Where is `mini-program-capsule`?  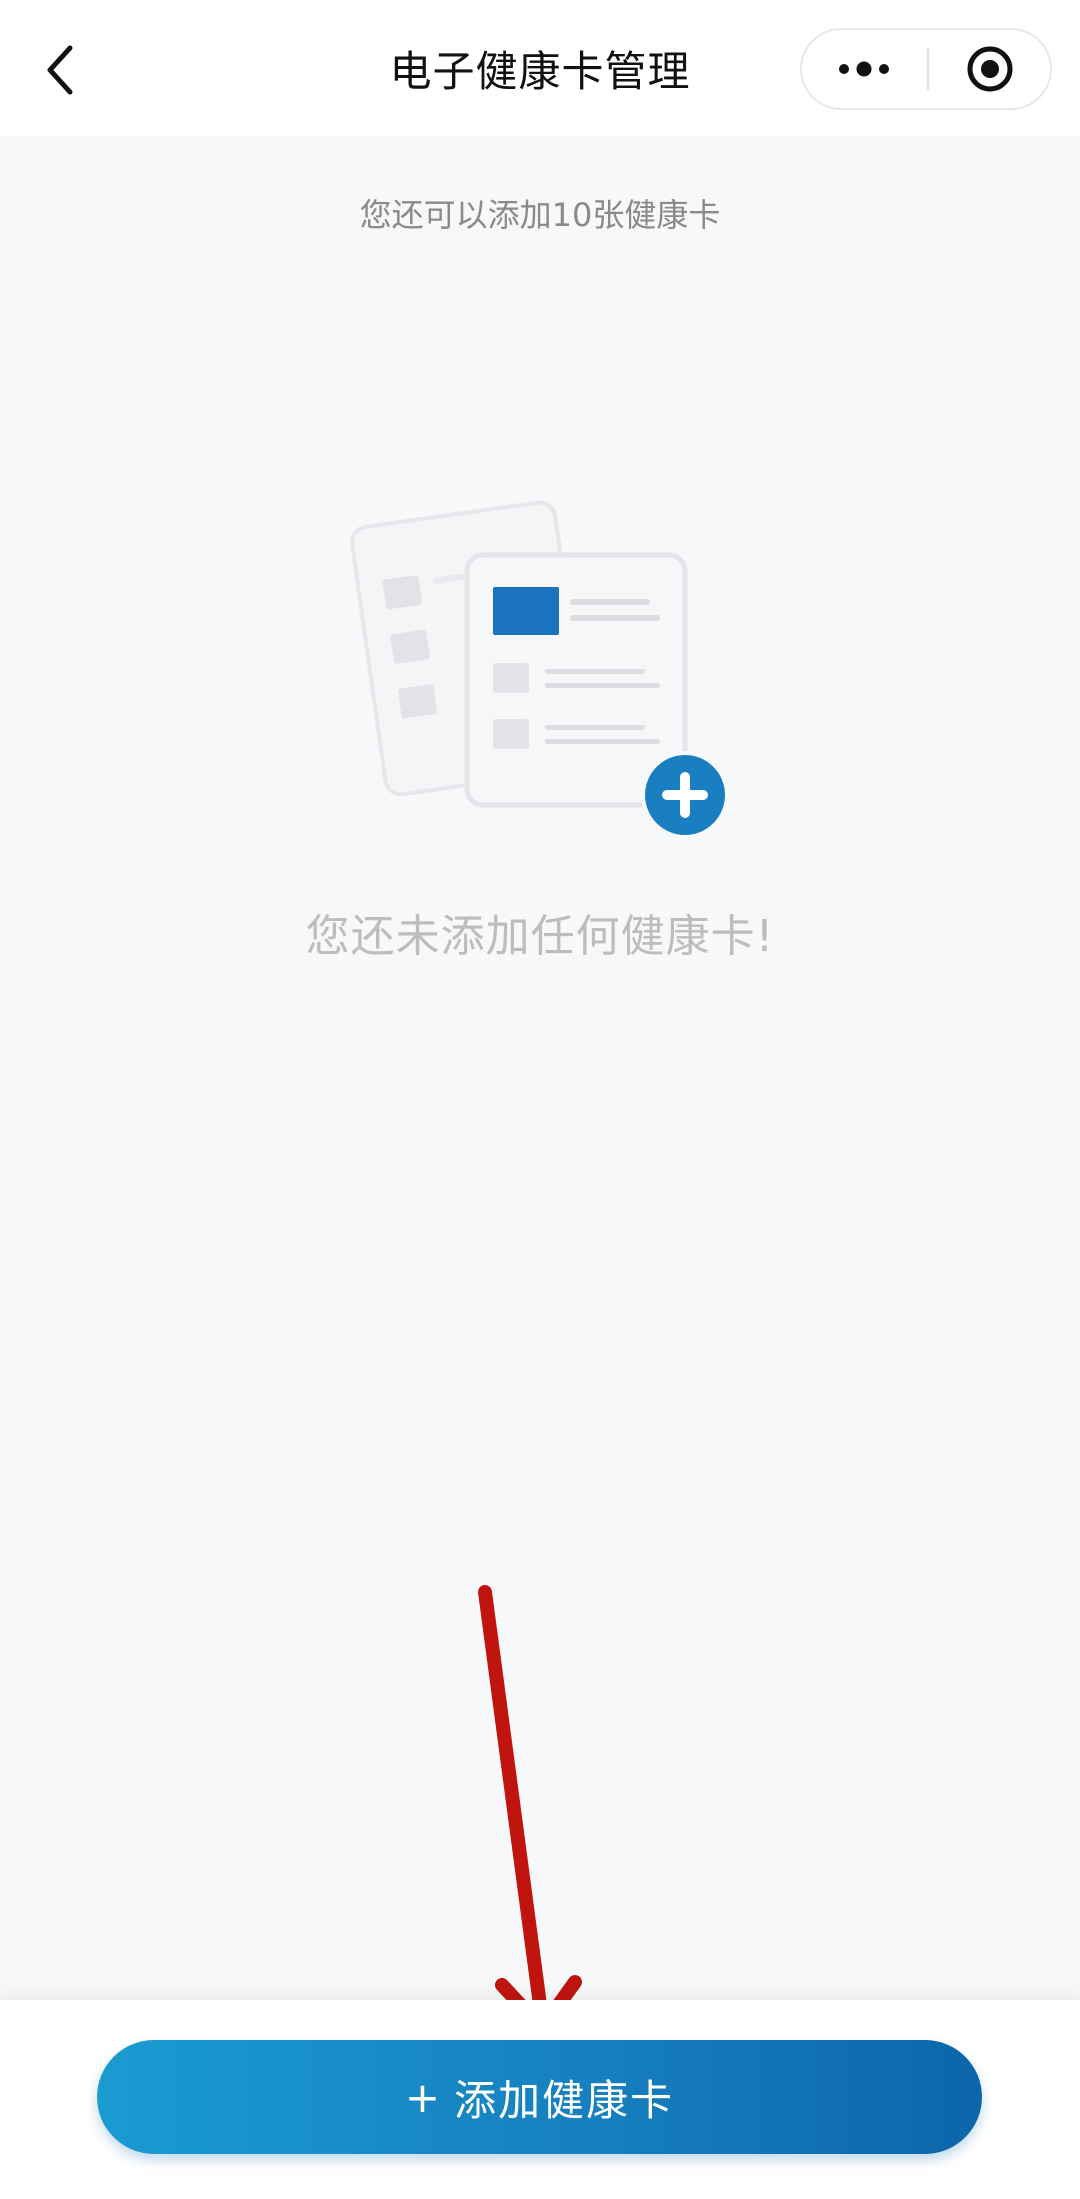 mini-program-capsule is located at coordinates (926, 69).